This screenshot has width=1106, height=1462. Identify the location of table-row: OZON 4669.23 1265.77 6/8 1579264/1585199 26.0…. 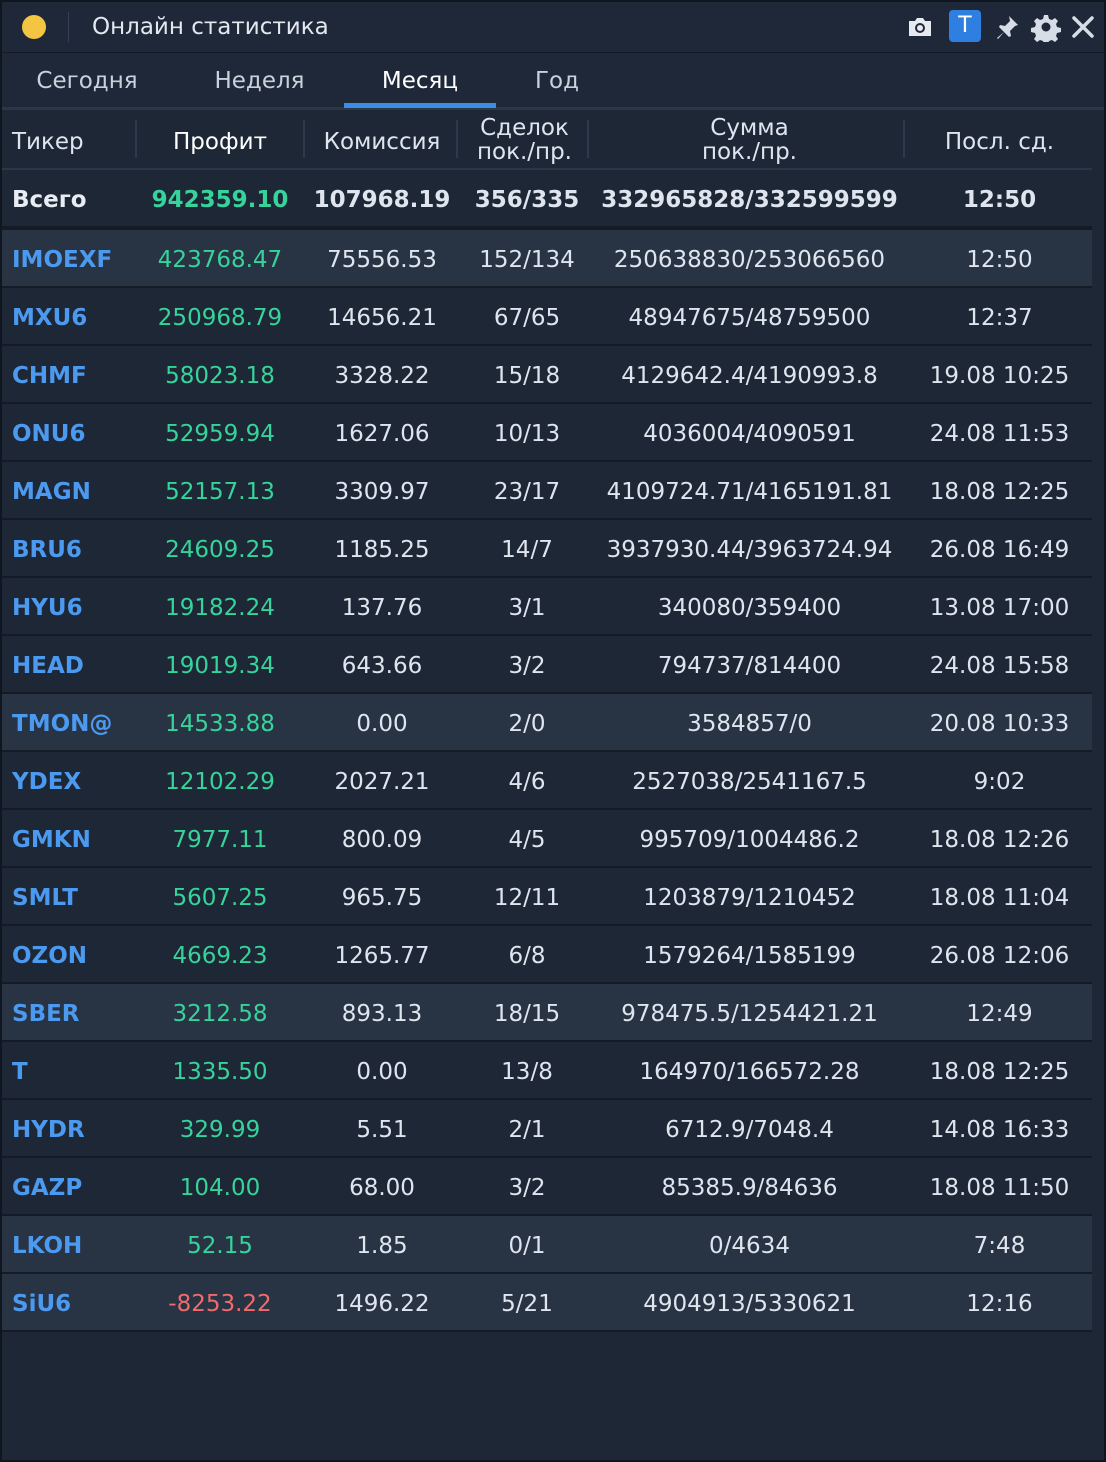
(547, 955).